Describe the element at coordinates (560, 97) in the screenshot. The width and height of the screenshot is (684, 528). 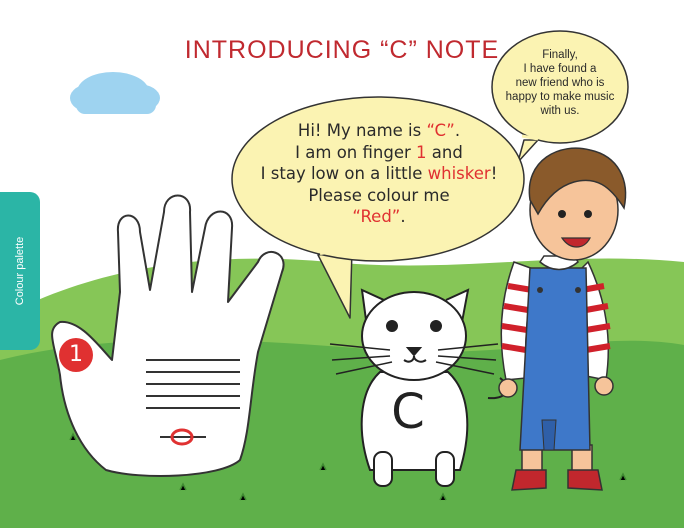
I see `boy-speech-line: happy to make music` at that location.